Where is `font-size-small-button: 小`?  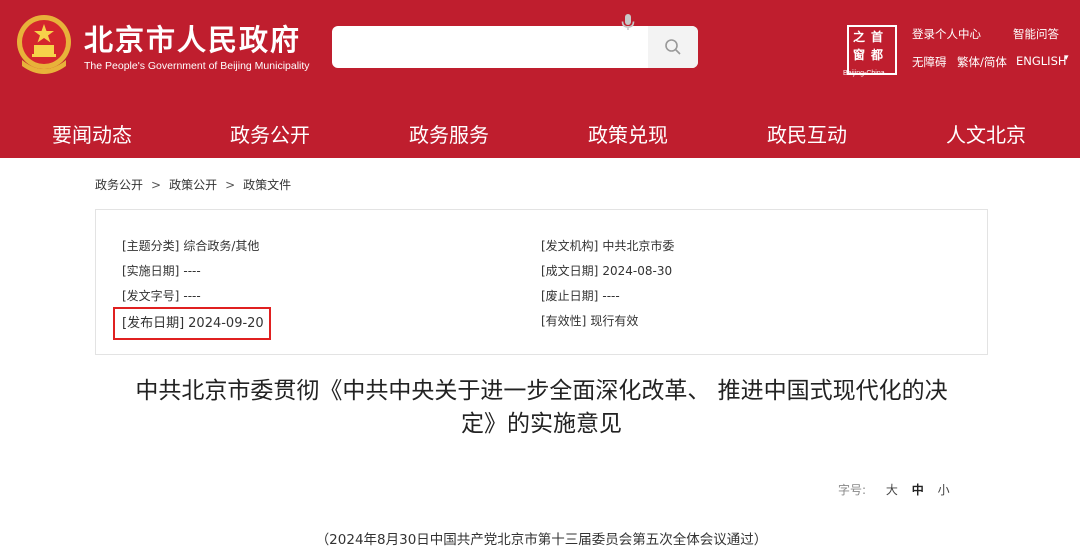 font-size-small-button: 小 is located at coordinates (939, 490).